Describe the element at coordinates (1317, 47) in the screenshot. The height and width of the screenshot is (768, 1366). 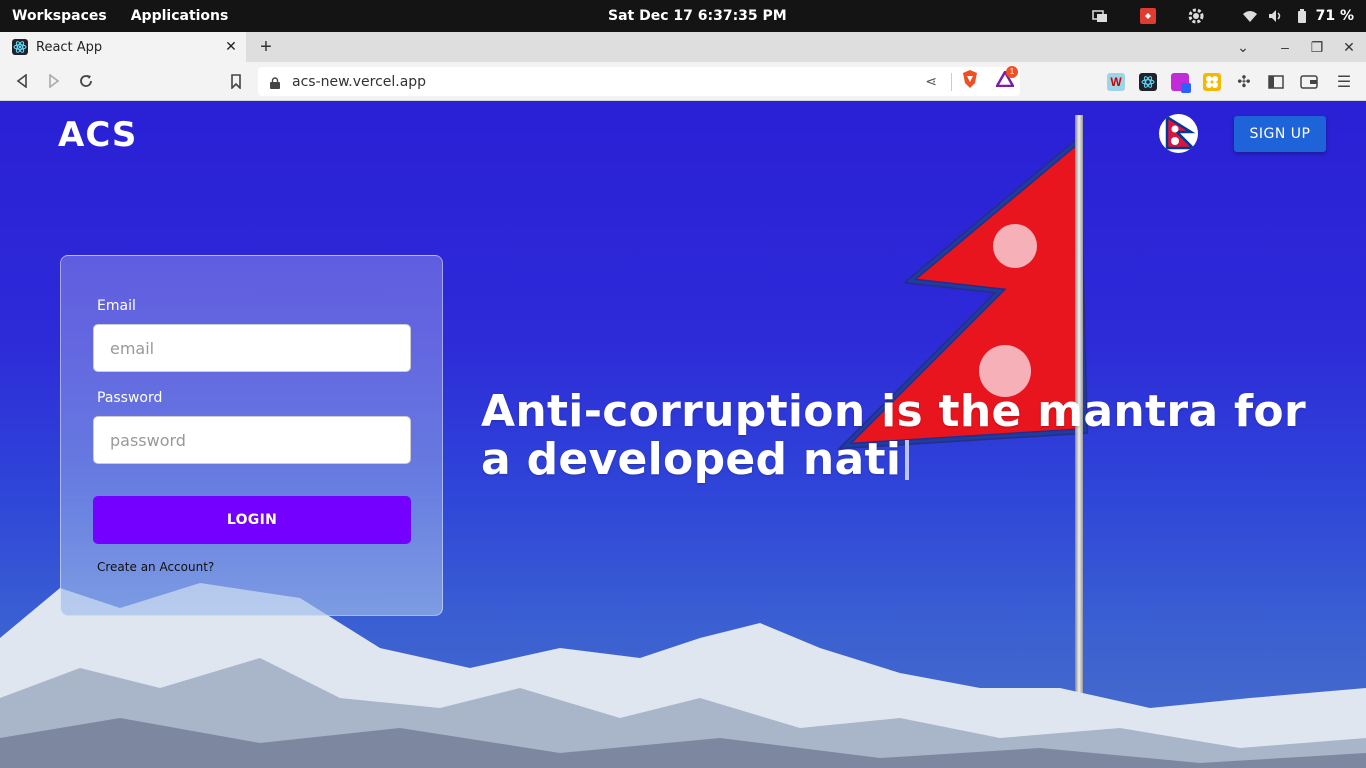
I see `maximize-icon: ❐` at that location.